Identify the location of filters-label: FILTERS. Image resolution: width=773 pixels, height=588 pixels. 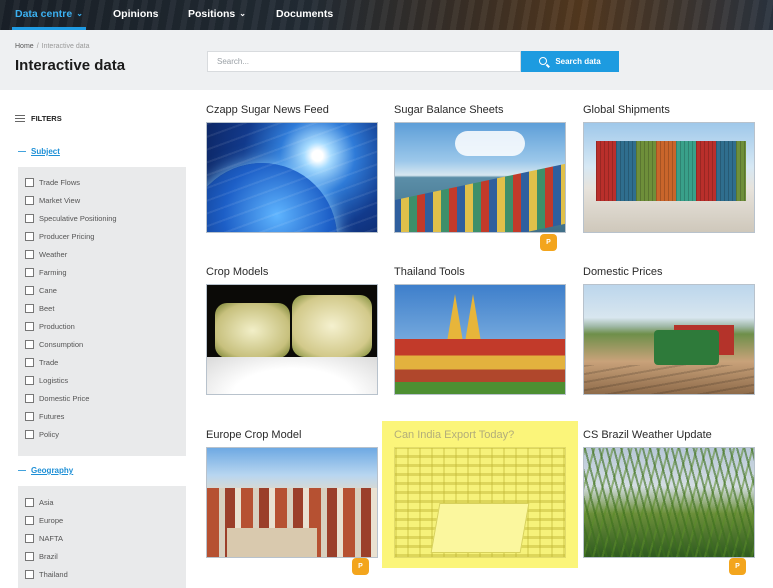
(46, 118).